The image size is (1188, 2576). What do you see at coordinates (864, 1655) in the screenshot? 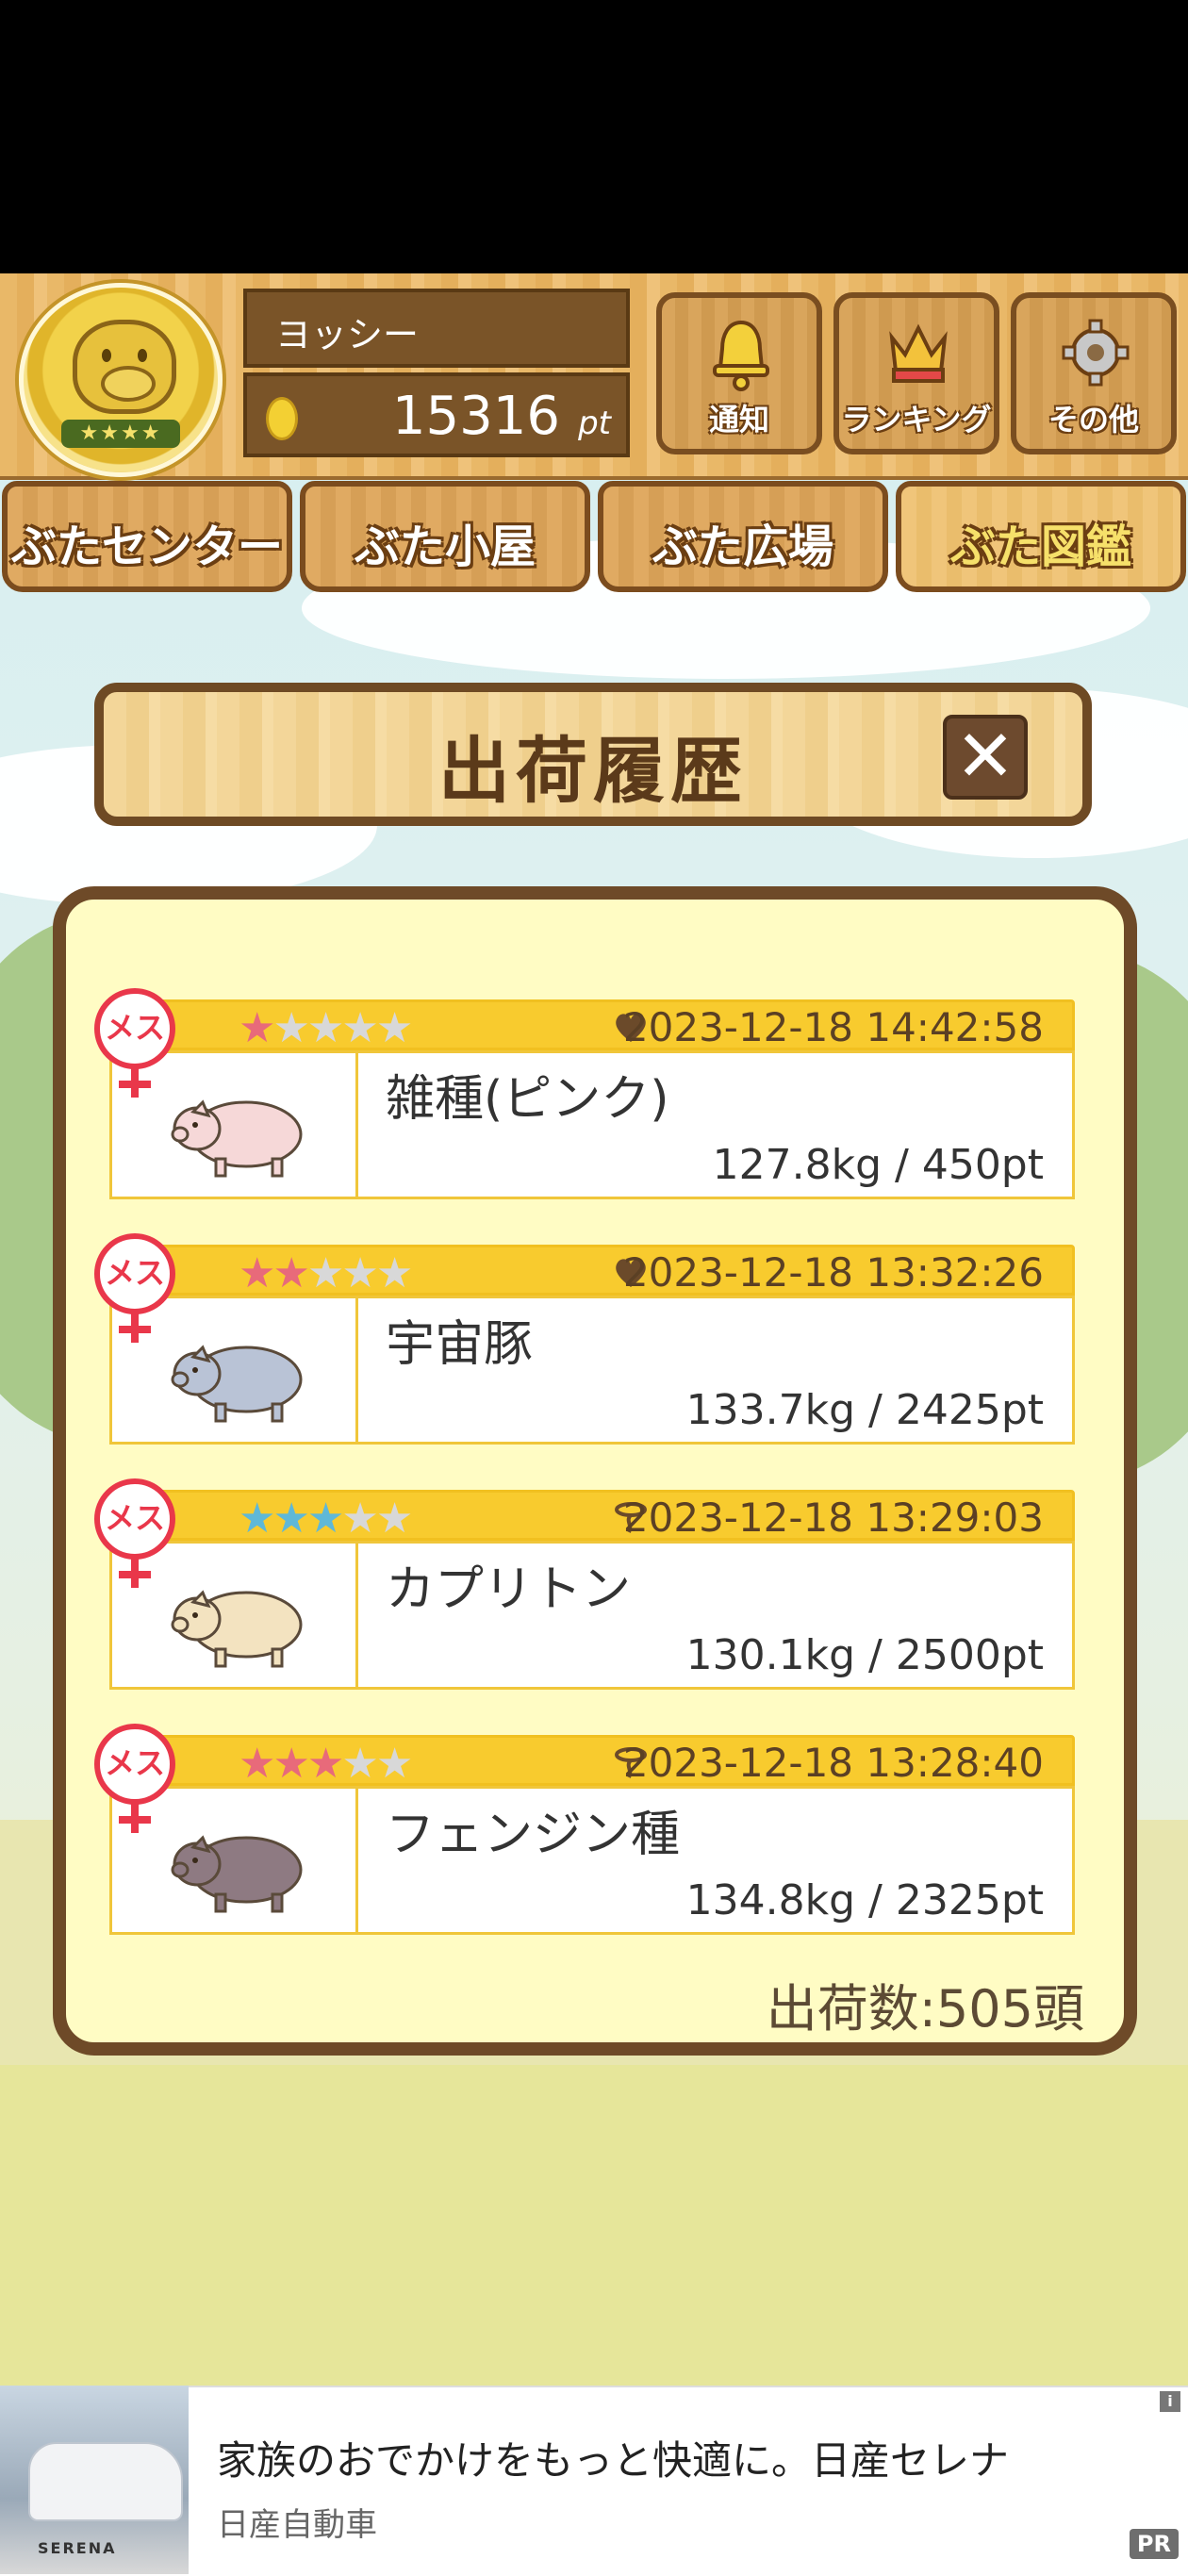
I see `pig-weight-points: 130.1kg / 2500pt` at bounding box center [864, 1655].